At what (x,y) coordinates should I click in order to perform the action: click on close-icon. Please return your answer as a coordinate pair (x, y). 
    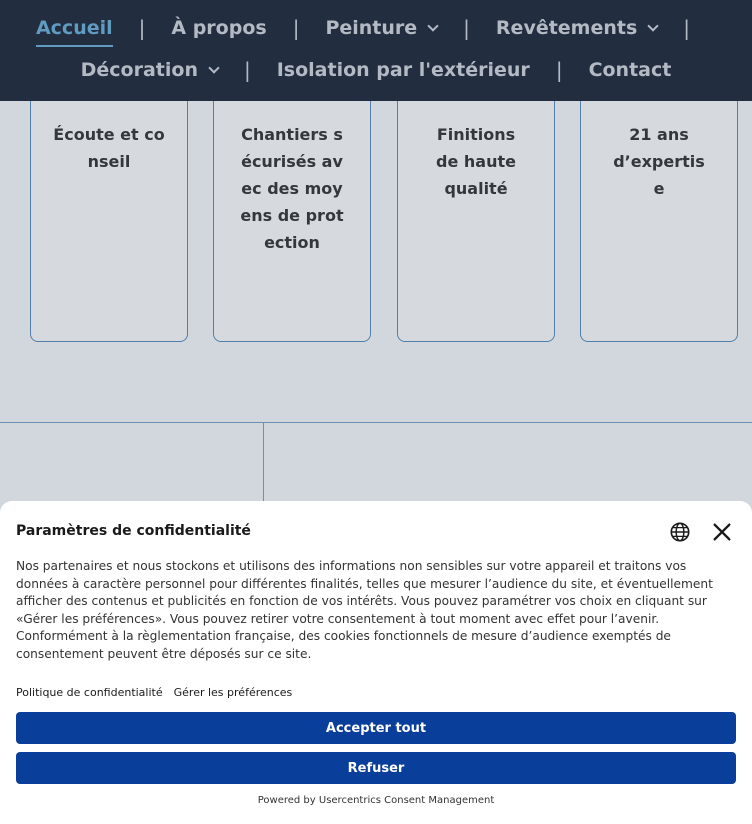
    Looking at the image, I should click on (722, 532).